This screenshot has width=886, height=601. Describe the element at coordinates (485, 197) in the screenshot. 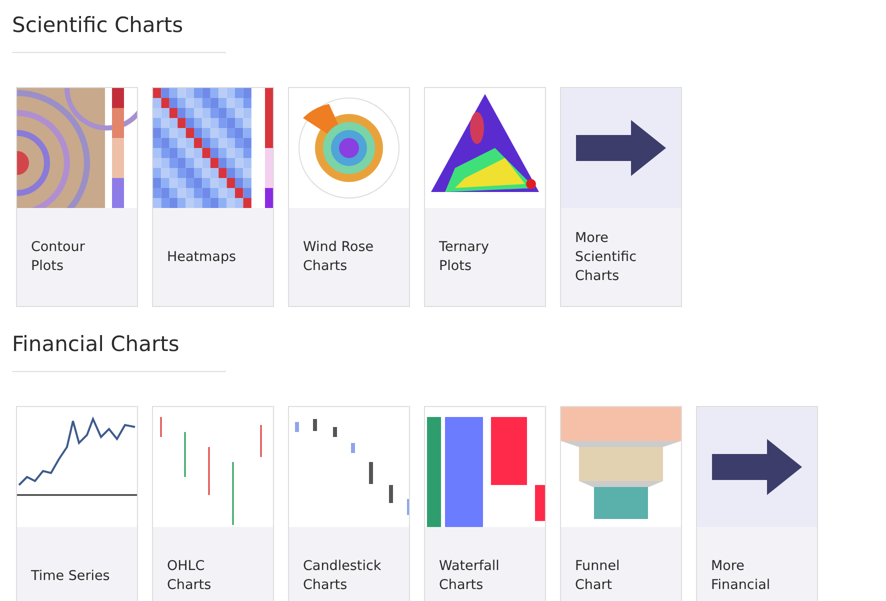

I see `chart-card: Ternary Plots` at that location.